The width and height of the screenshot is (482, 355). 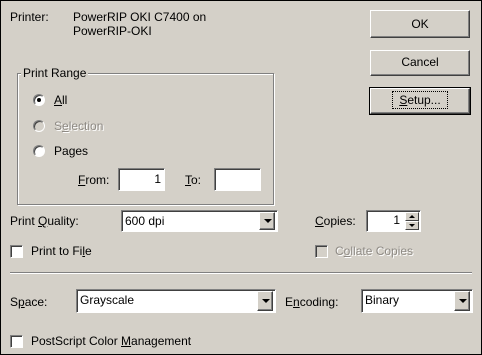 What do you see at coordinates (60, 100) in the screenshot?
I see `radio-all-label: All` at bounding box center [60, 100].